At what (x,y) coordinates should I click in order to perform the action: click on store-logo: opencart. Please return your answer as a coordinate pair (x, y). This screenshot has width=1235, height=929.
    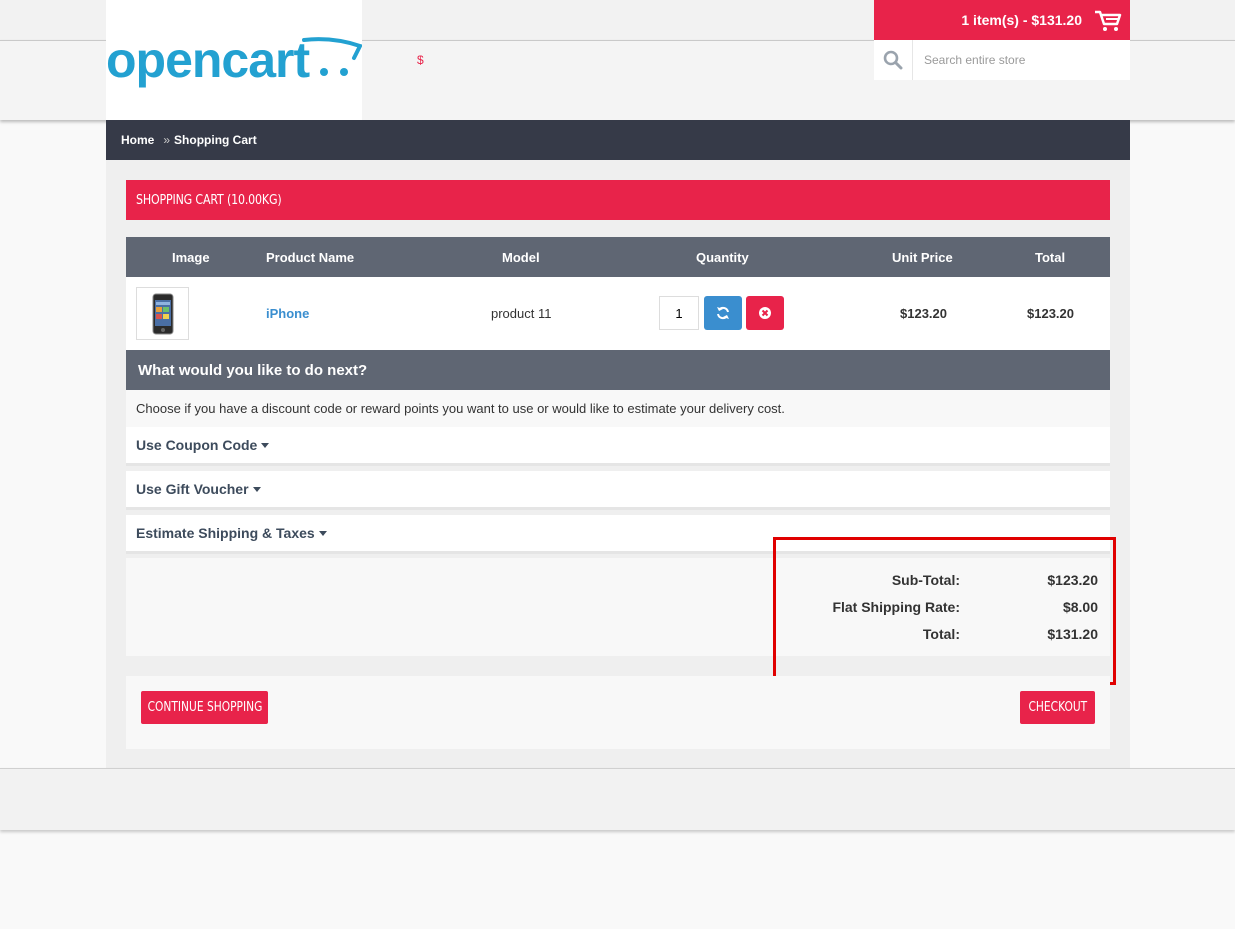
    Looking at the image, I should click on (234, 60).